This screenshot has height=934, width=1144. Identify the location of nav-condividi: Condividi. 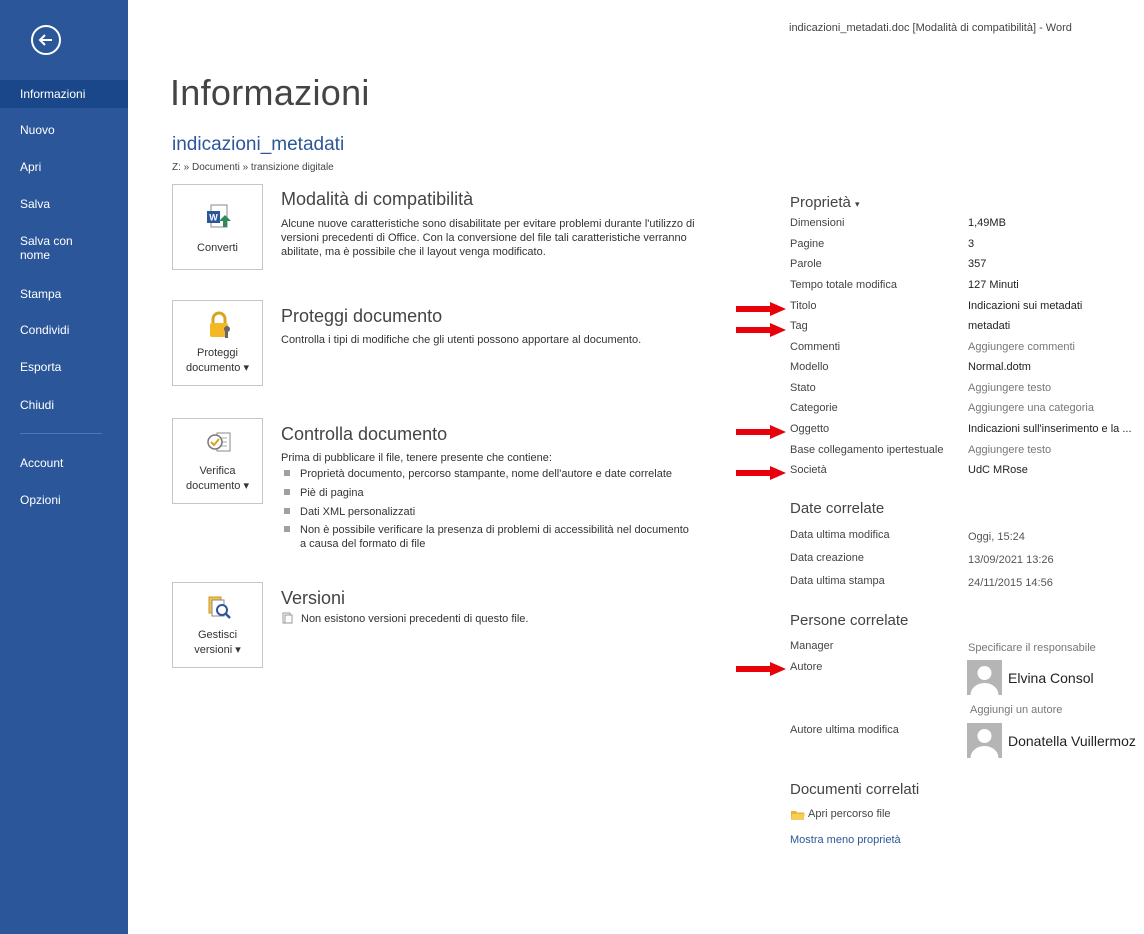
(64, 330).